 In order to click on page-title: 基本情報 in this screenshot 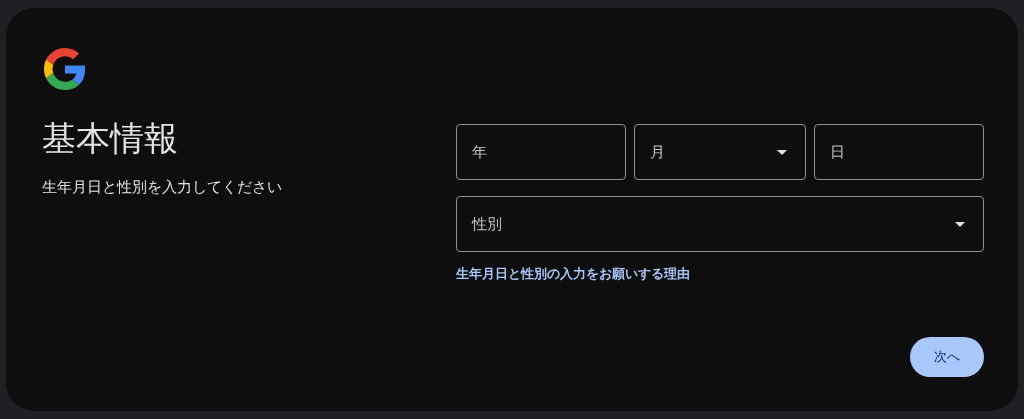, I will do `click(110, 138)`.